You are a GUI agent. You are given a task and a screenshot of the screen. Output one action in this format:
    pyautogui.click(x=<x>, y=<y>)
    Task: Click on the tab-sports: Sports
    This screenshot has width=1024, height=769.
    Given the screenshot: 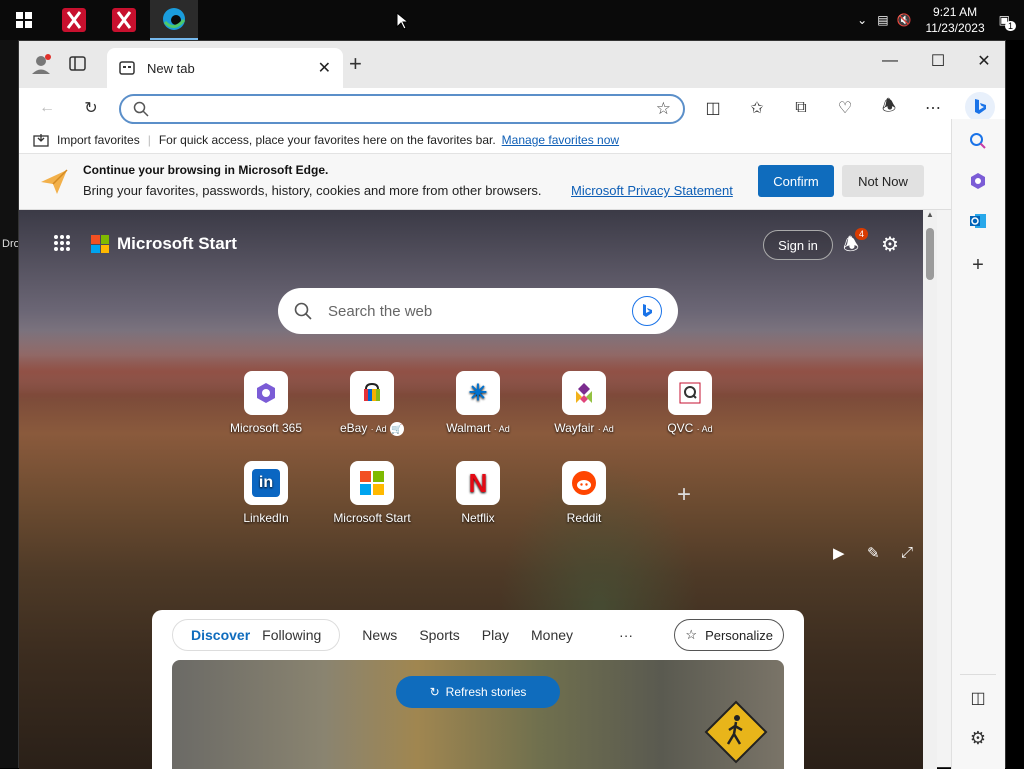 What is the action you would take?
    pyautogui.click(x=439, y=635)
    